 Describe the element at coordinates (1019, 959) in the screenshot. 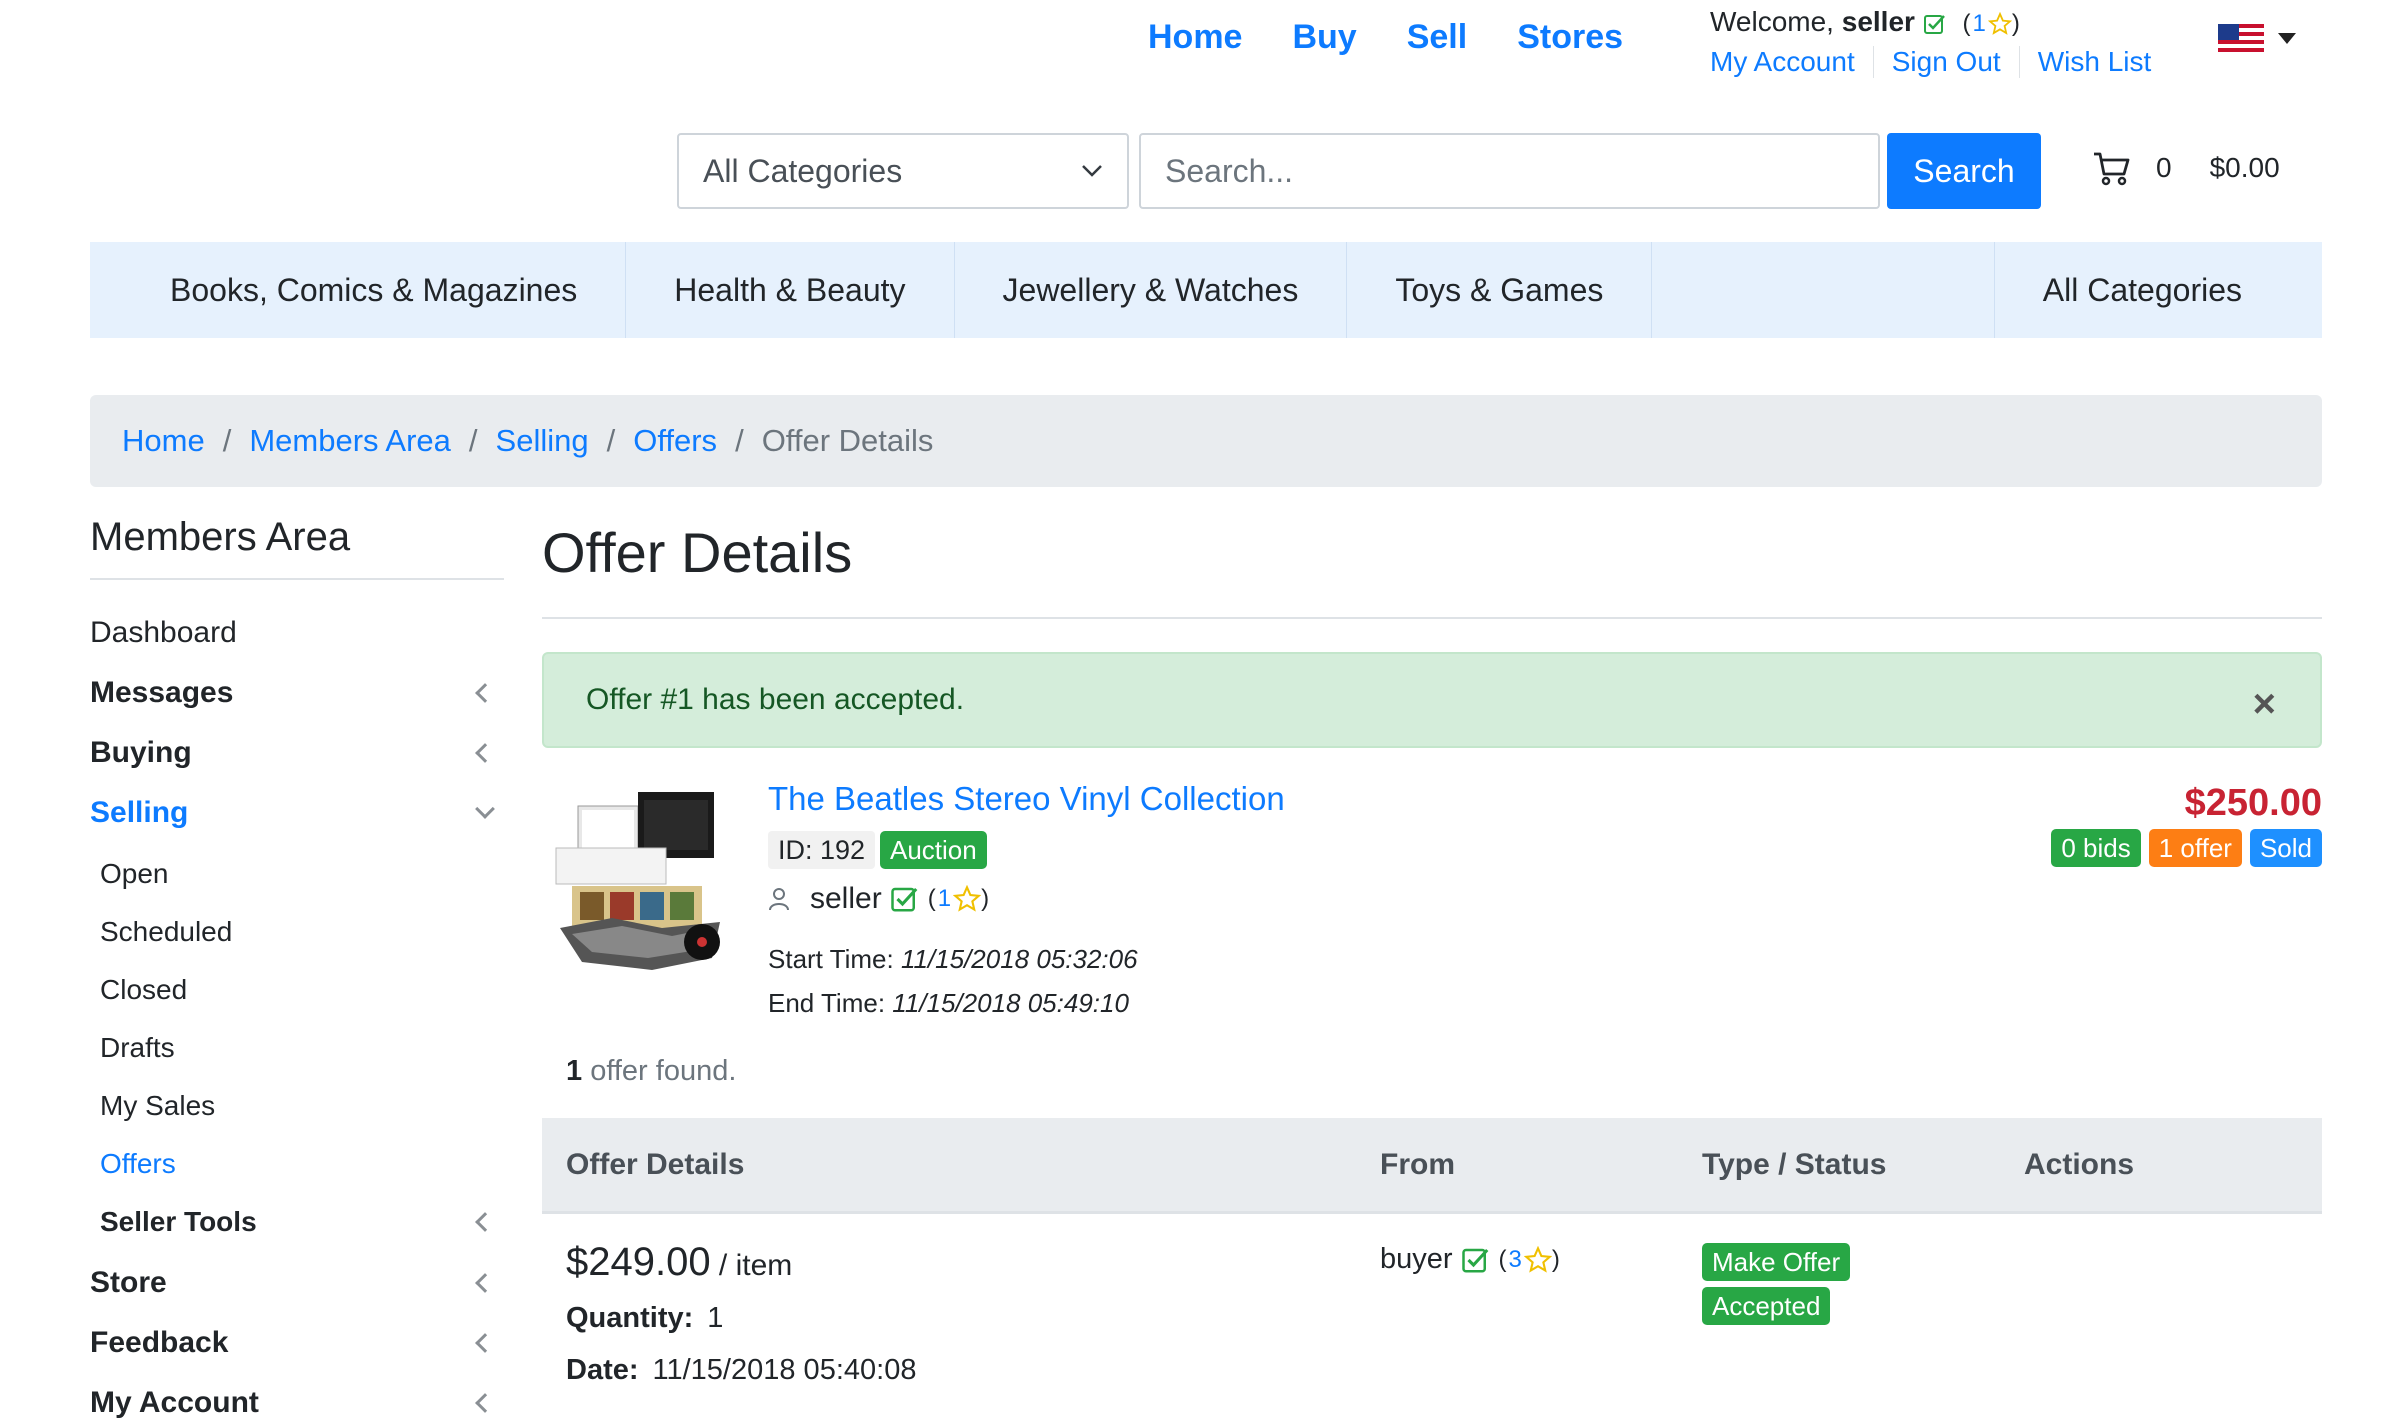

I see `start-time-value: 11/15/2018 05:32:06` at that location.